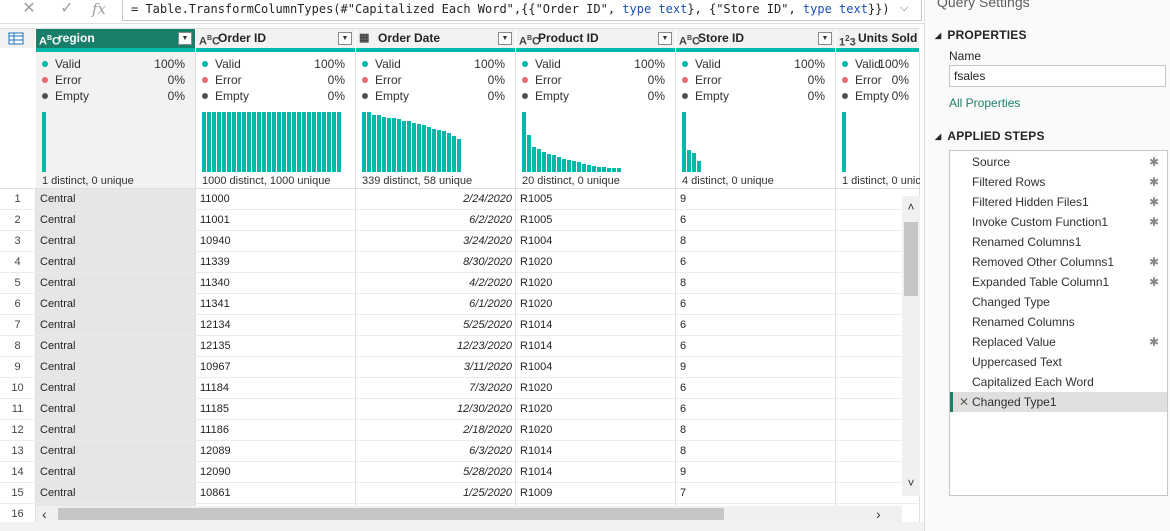 The width and height of the screenshot is (1170, 531). What do you see at coordinates (276, 241) in the screenshot?
I see `cell-order-id: 10940` at bounding box center [276, 241].